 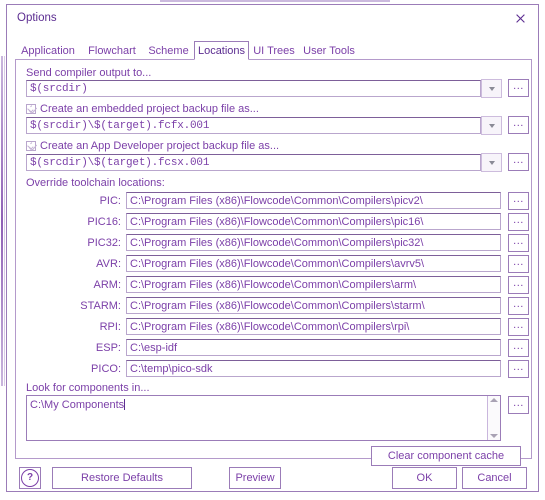 I want to click on toolchain-label-starm: STARM:, so click(x=100, y=306).